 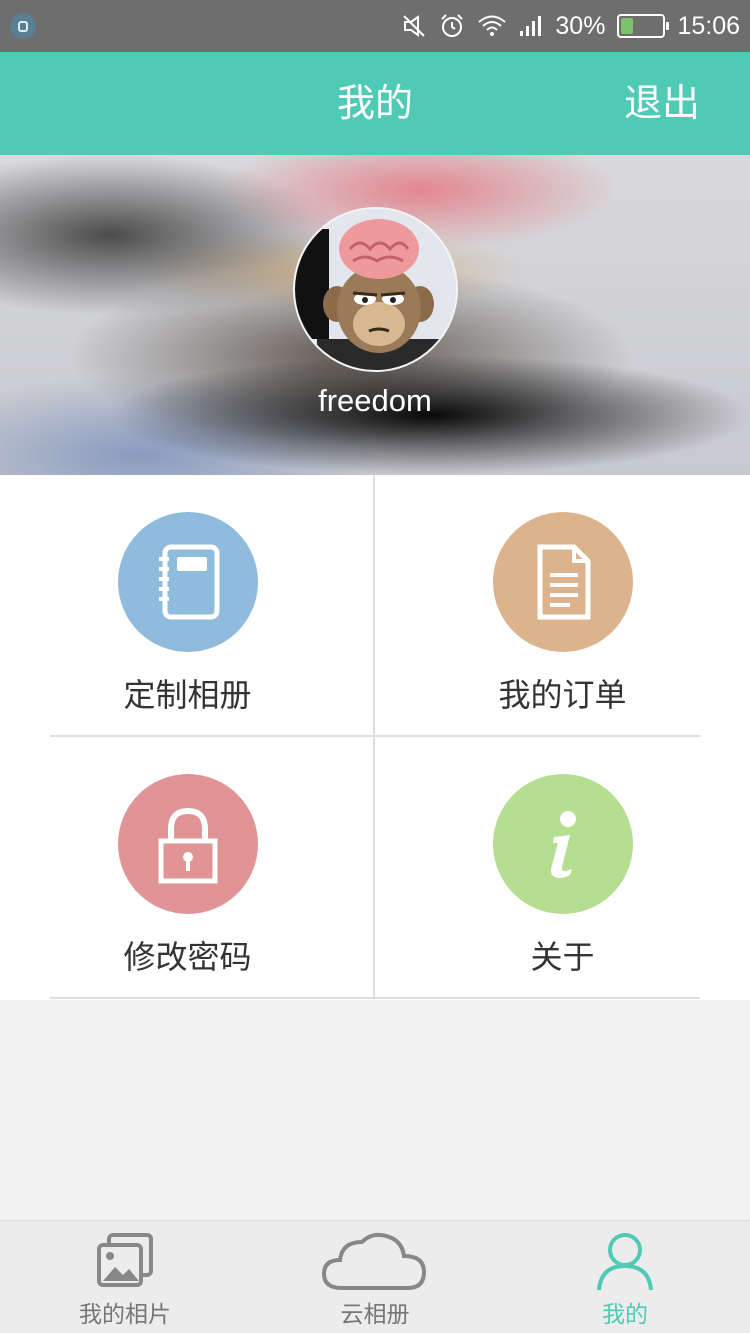 I want to click on alarm-icon, so click(x=452, y=25).